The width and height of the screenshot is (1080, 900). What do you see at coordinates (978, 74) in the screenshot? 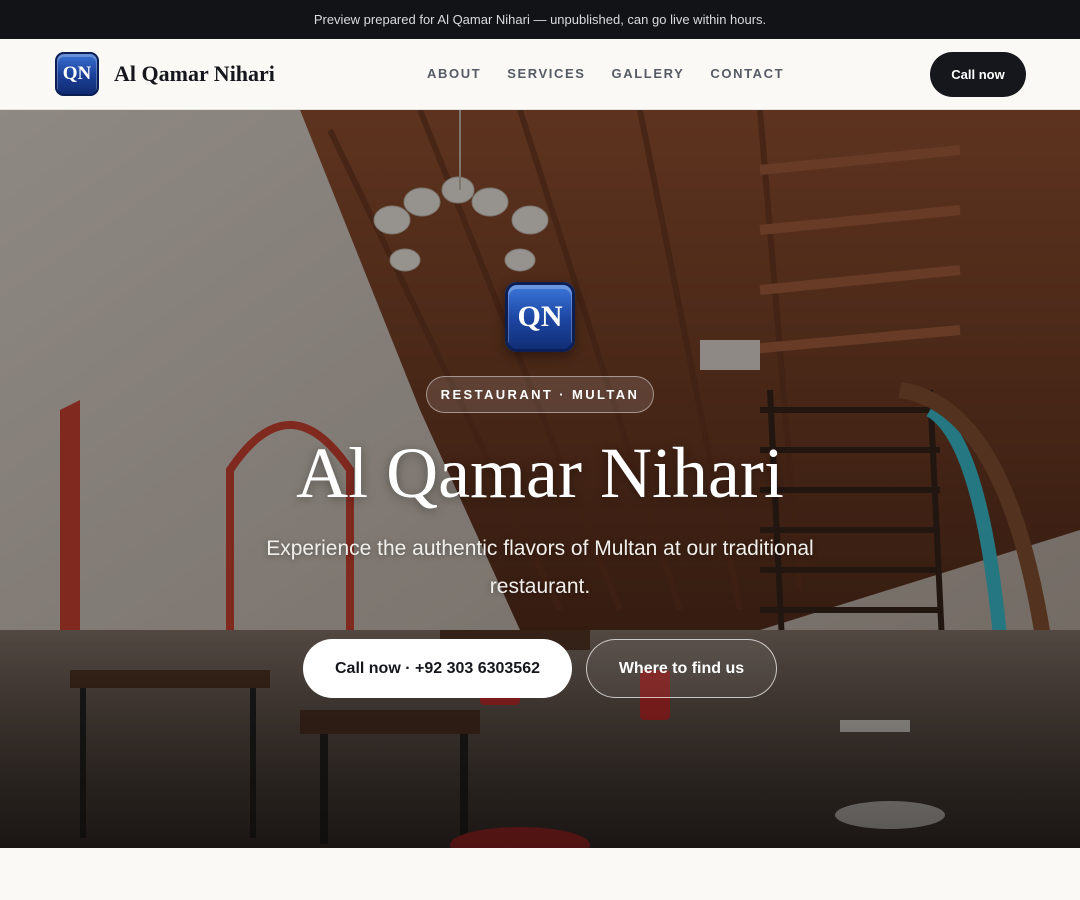
I see `header-call-button: Call now` at bounding box center [978, 74].